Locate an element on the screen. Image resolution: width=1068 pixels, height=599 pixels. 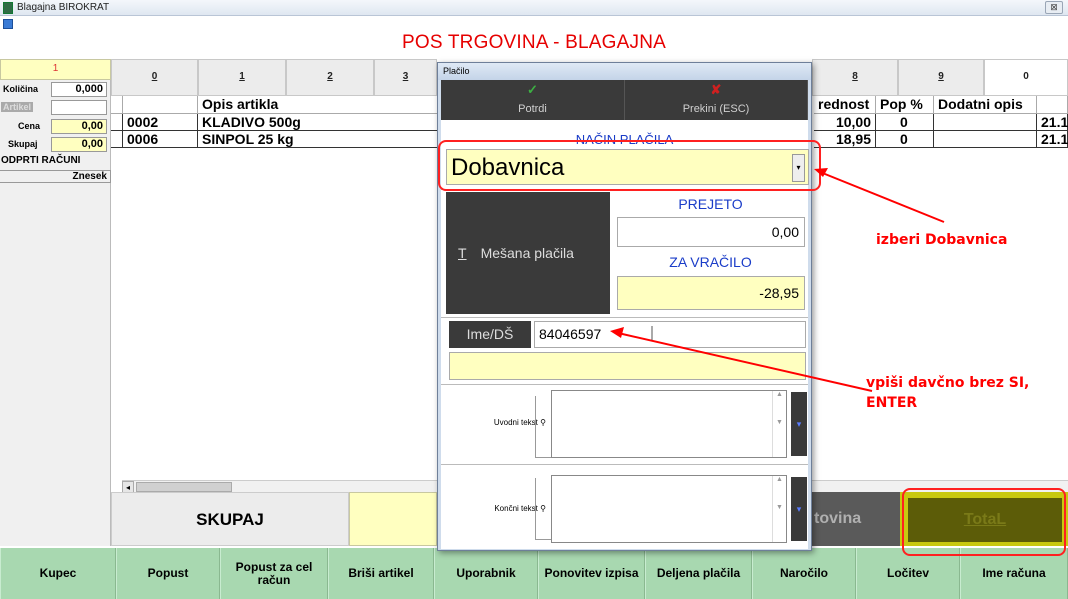
ime-ds-label: Ime/DŠ is located at coordinates (490, 334).